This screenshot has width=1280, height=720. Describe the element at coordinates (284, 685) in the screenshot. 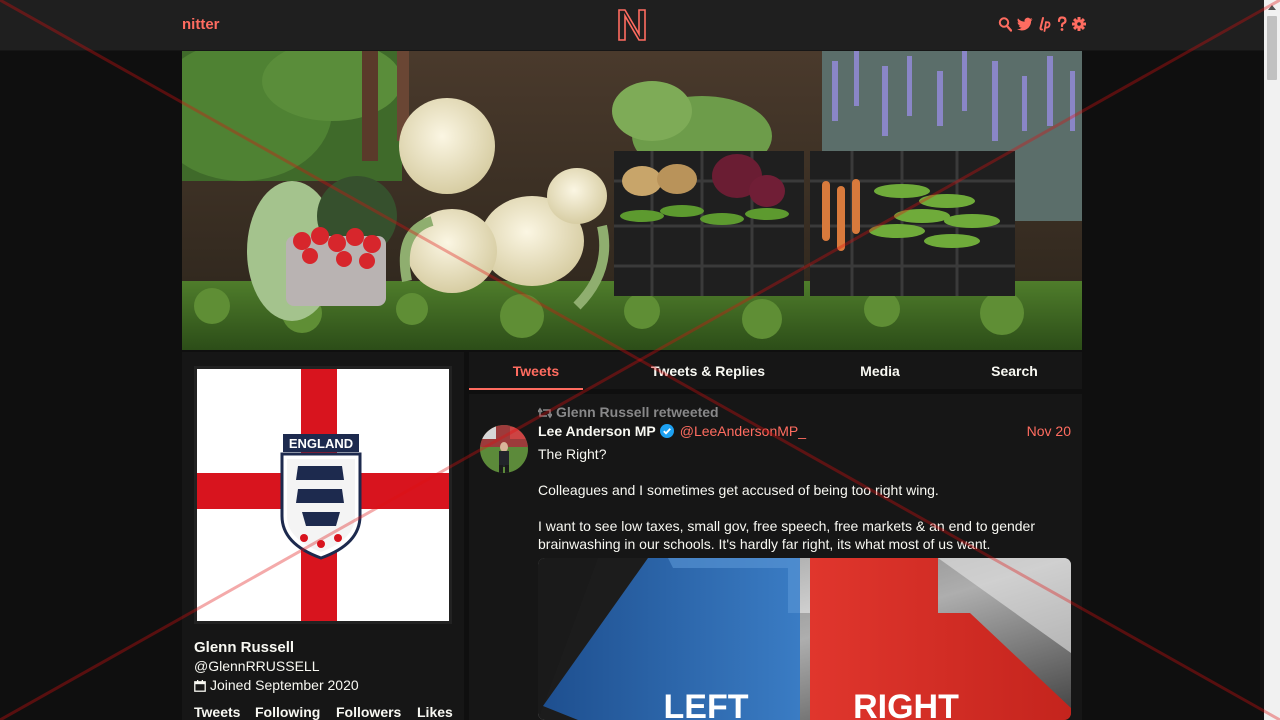

I see `joined-text: Joined September 2020` at that location.